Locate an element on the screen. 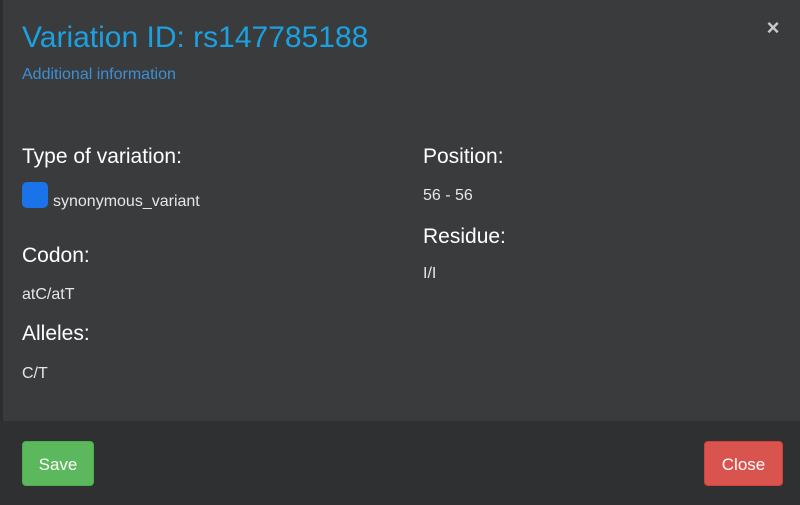 The width and height of the screenshot is (800, 505). type-label: Type of variation: is located at coordinates (102, 156).